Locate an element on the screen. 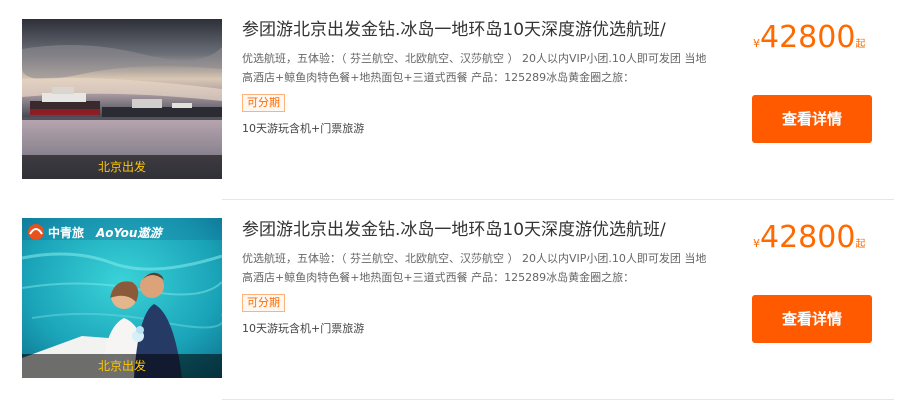 The width and height of the screenshot is (899, 402). product-thumbnail: 北京出发 is located at coordinates (122, 99).